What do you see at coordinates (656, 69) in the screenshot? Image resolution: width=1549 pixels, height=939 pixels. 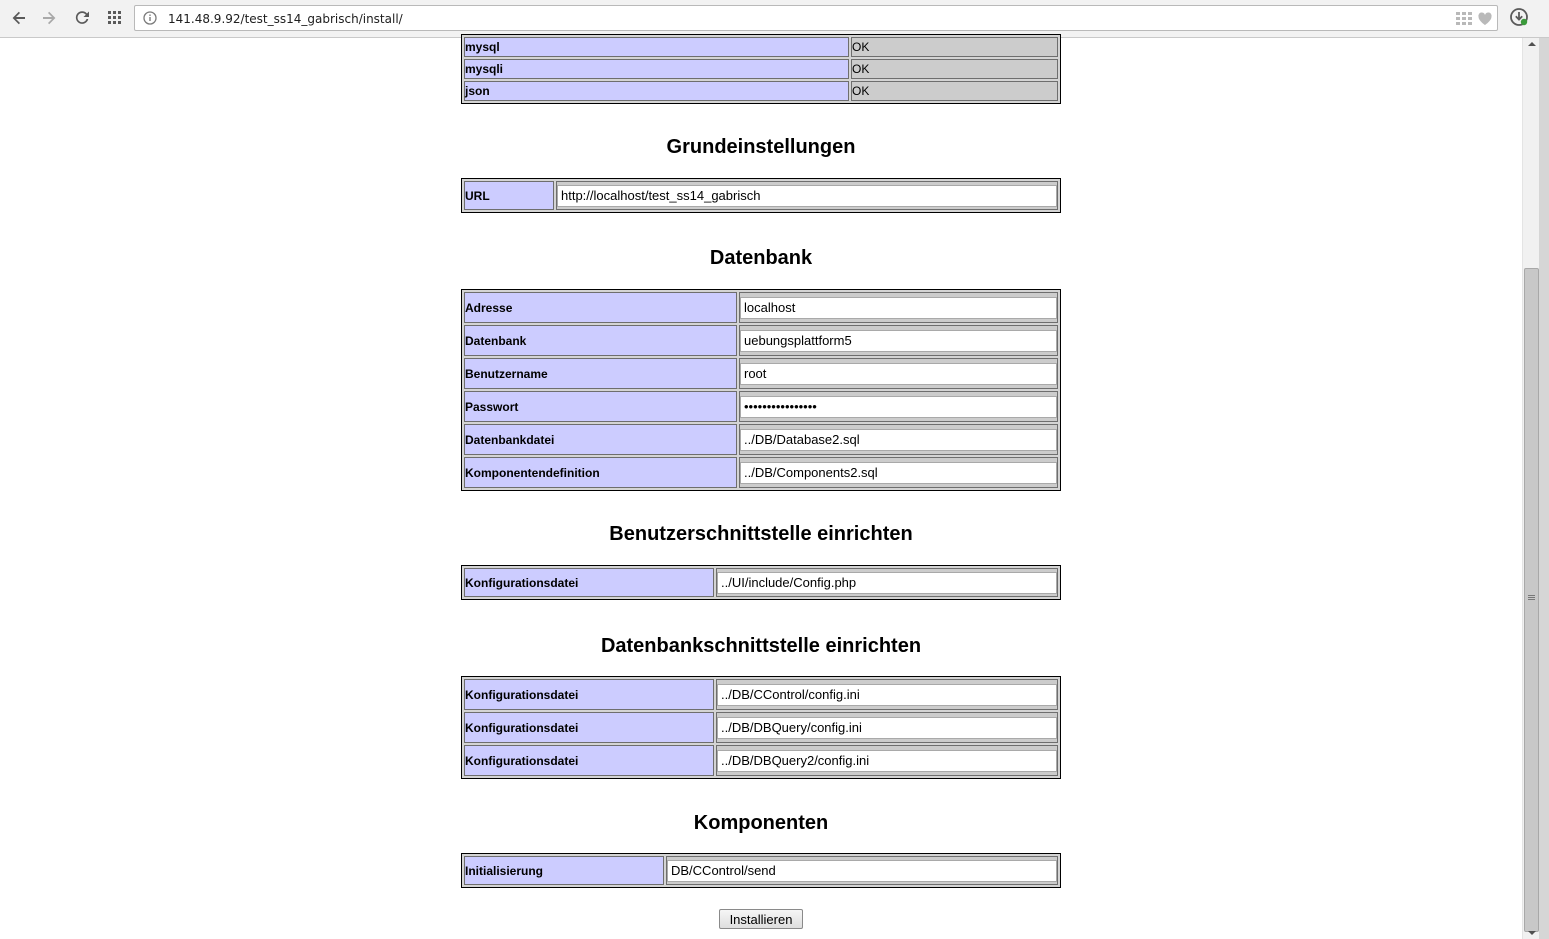 I see `extension-name: mysqli` at bounding box center [656, 69].